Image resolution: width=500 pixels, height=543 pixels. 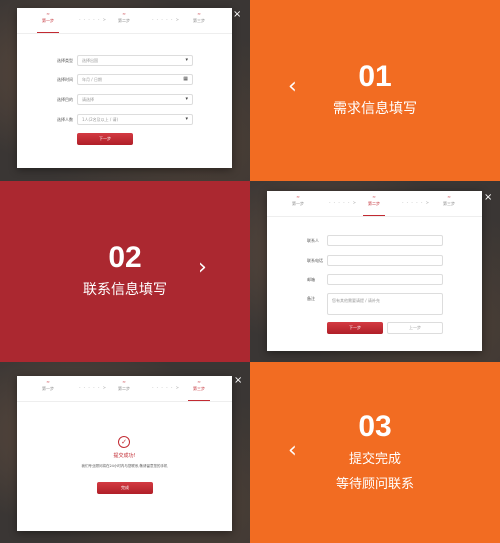 I want to click on done-button: 完成, so click(x=125, y=488).